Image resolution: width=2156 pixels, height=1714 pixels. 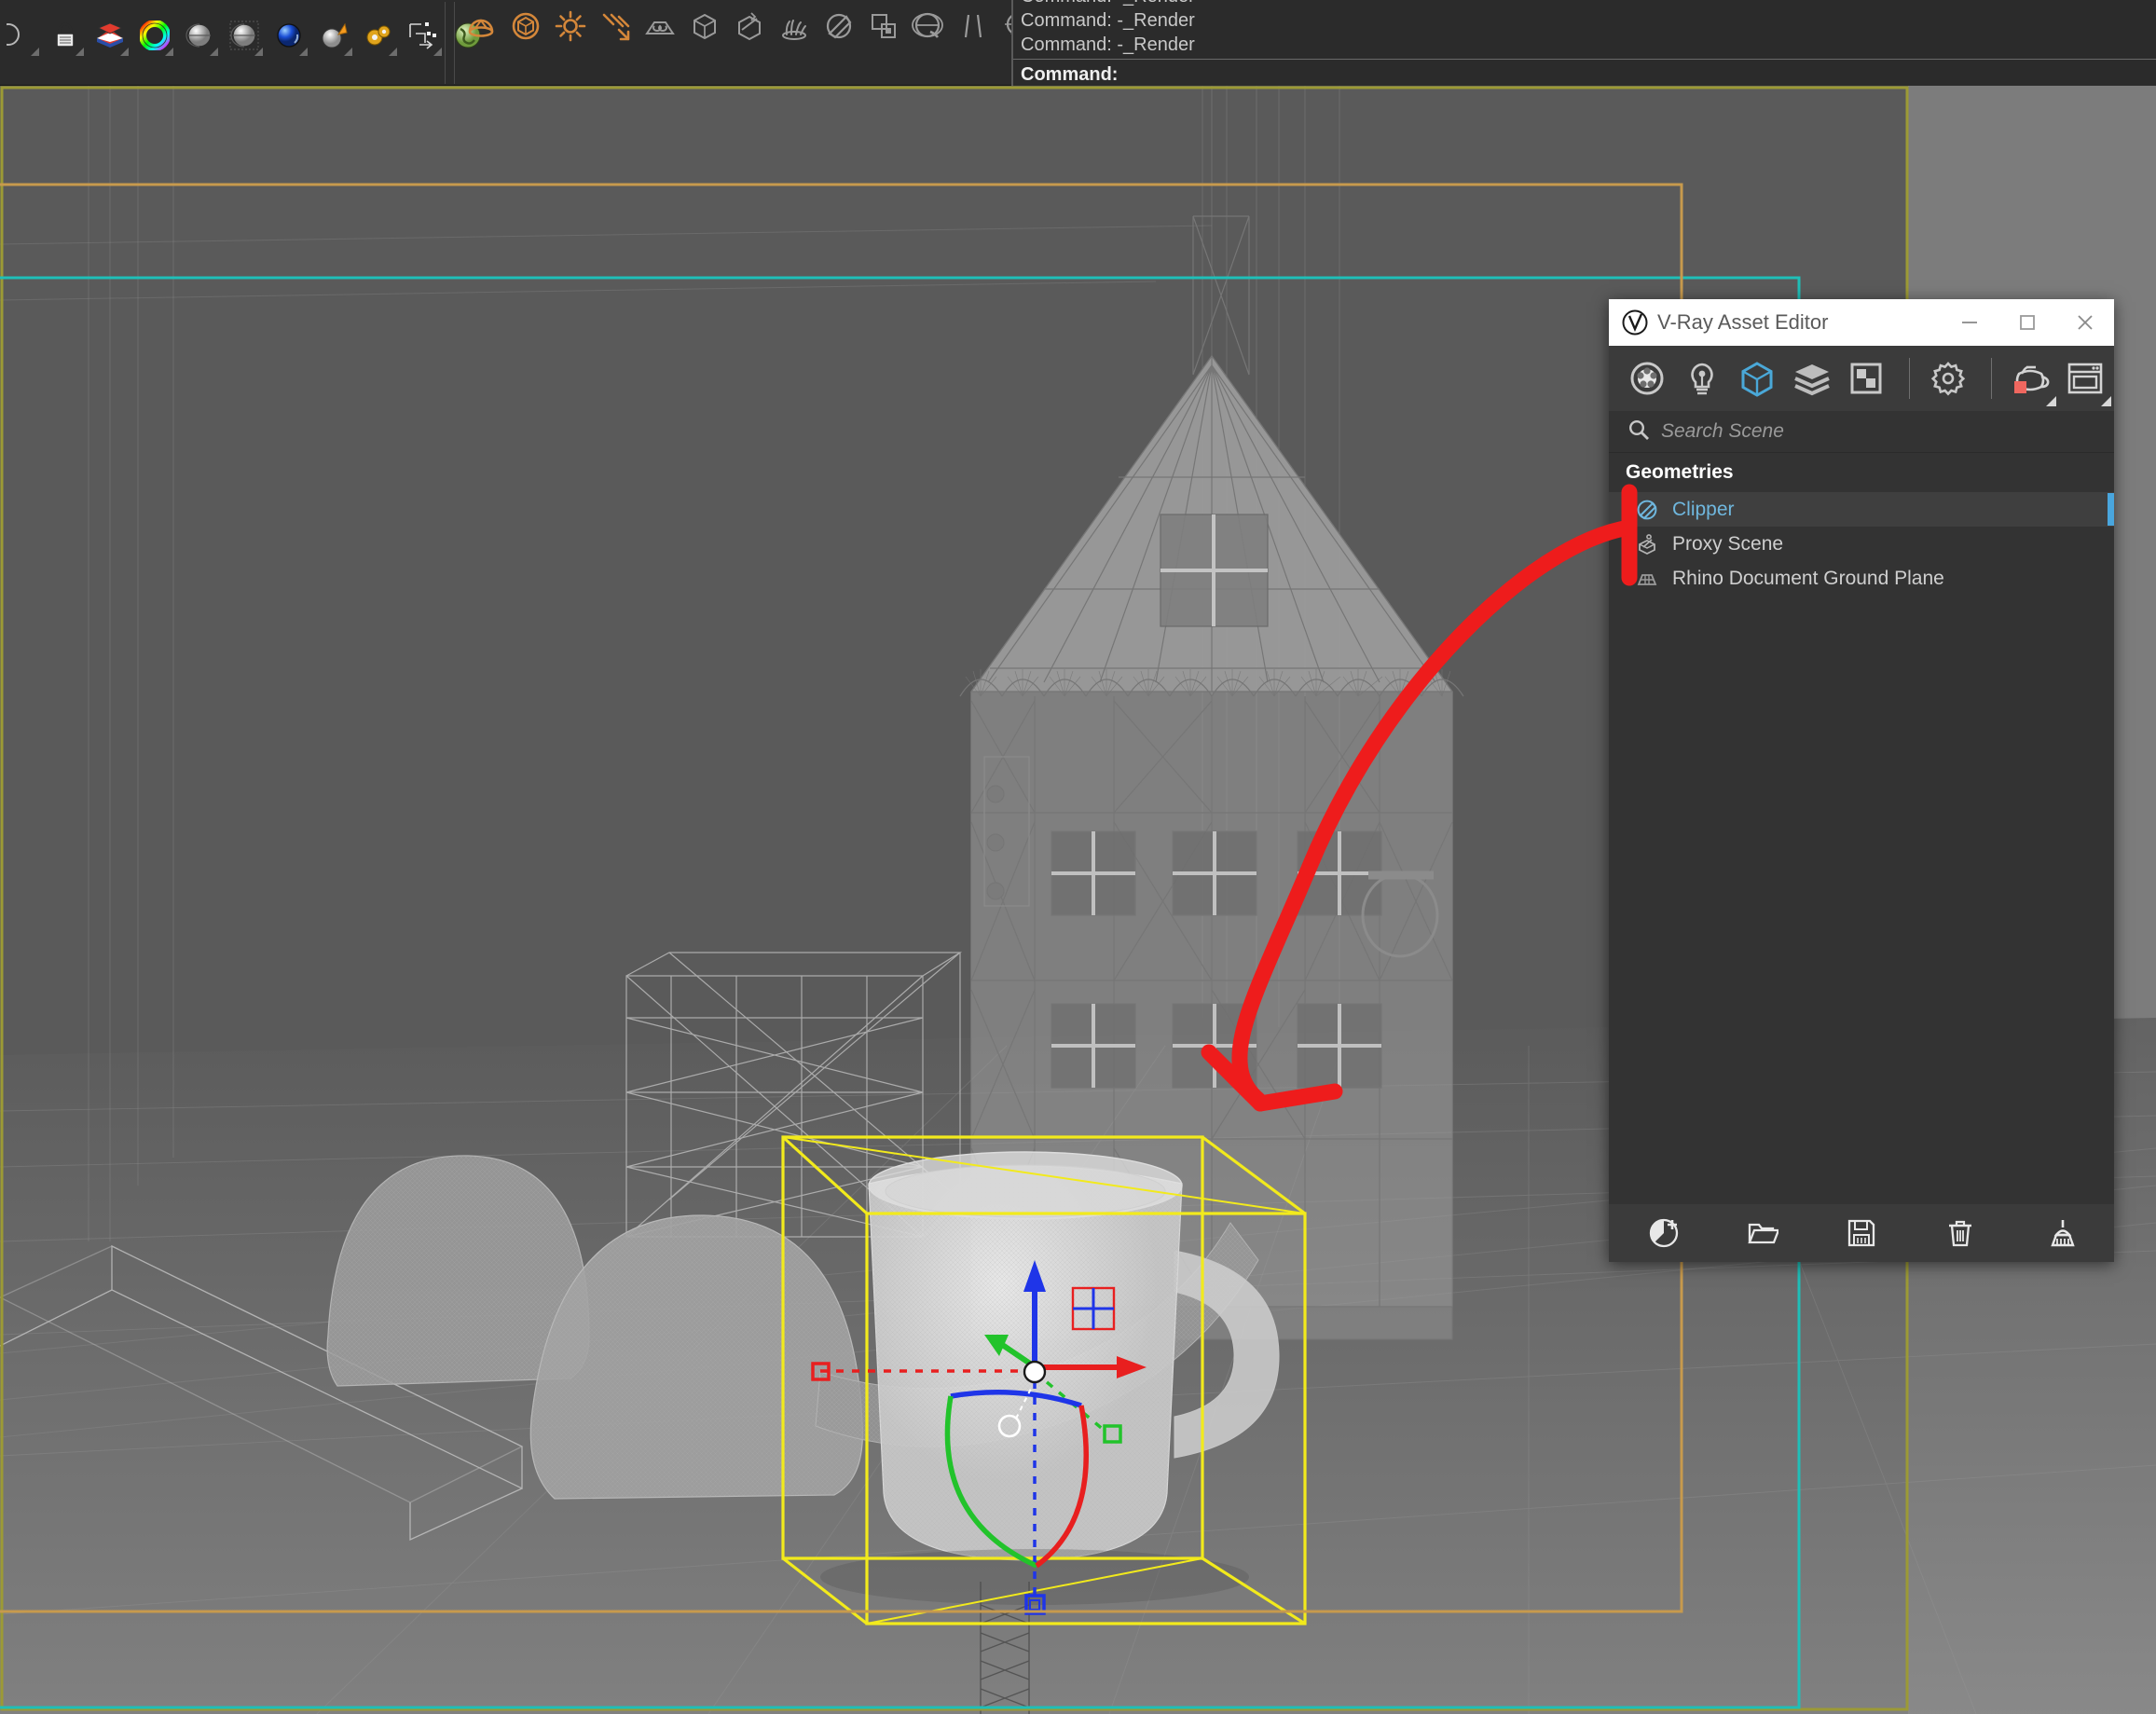 What do you see at coordinates (200, 35) in the screenshot?
I see `render-sphere-icon` at bounding box center [200, 35].